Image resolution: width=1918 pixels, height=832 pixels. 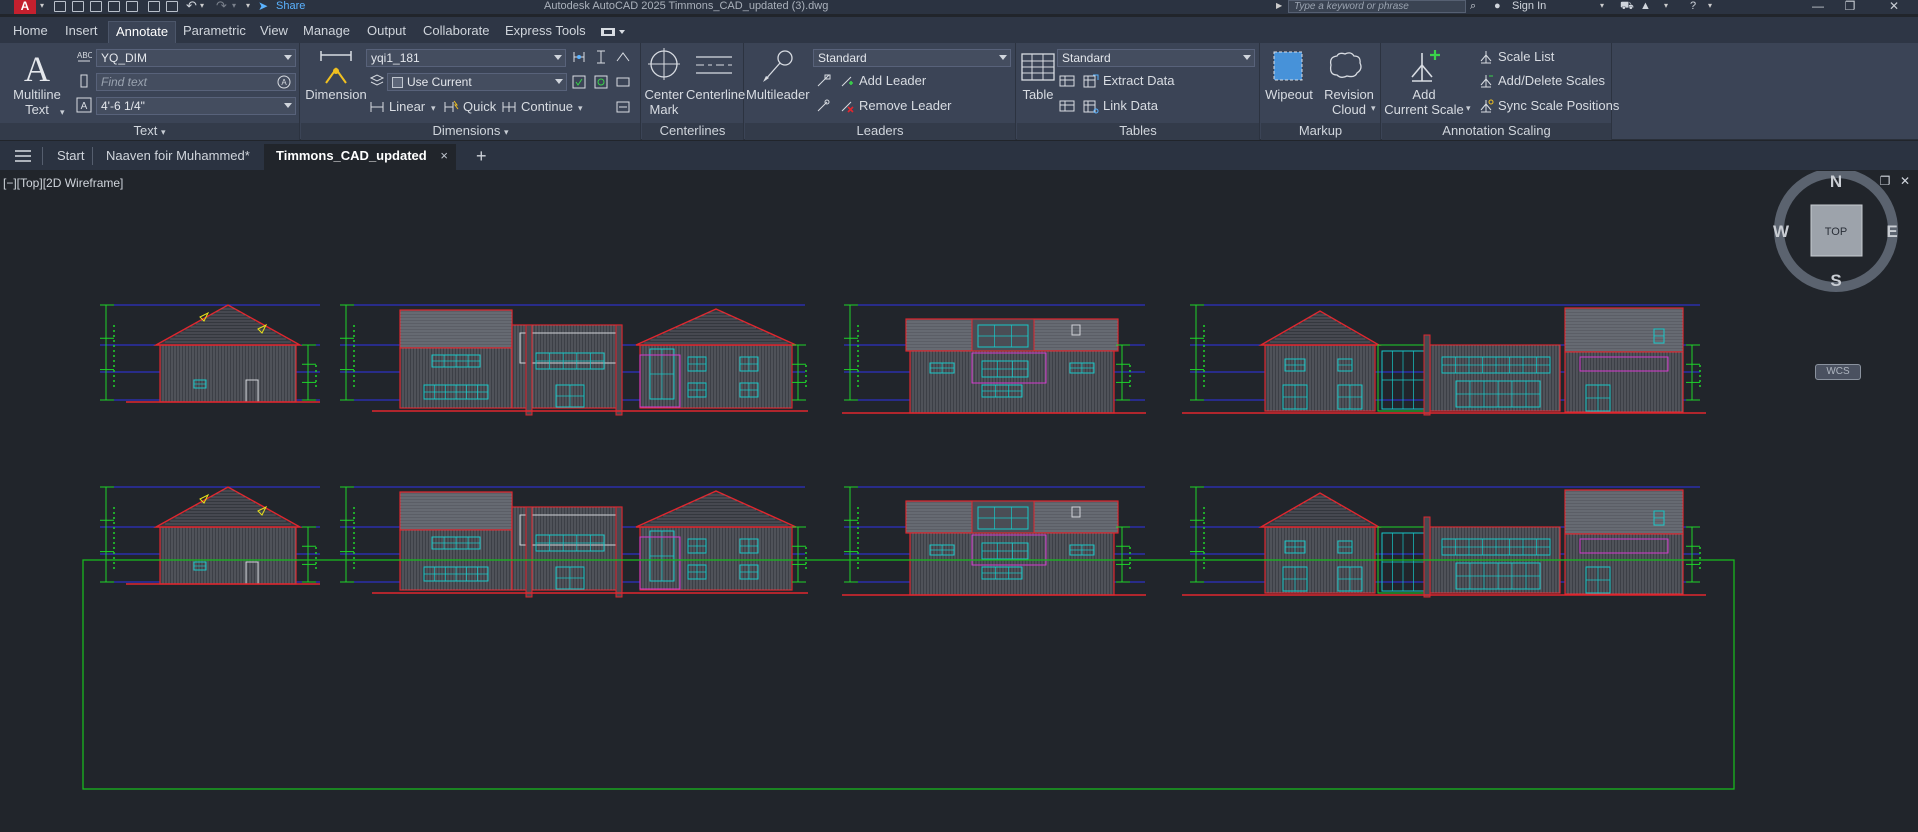 What do you see at coordinates (1710, 7) in the screenshot?
I see `help-dropdown-icon: ▾` at bounding box center [1710, 7].